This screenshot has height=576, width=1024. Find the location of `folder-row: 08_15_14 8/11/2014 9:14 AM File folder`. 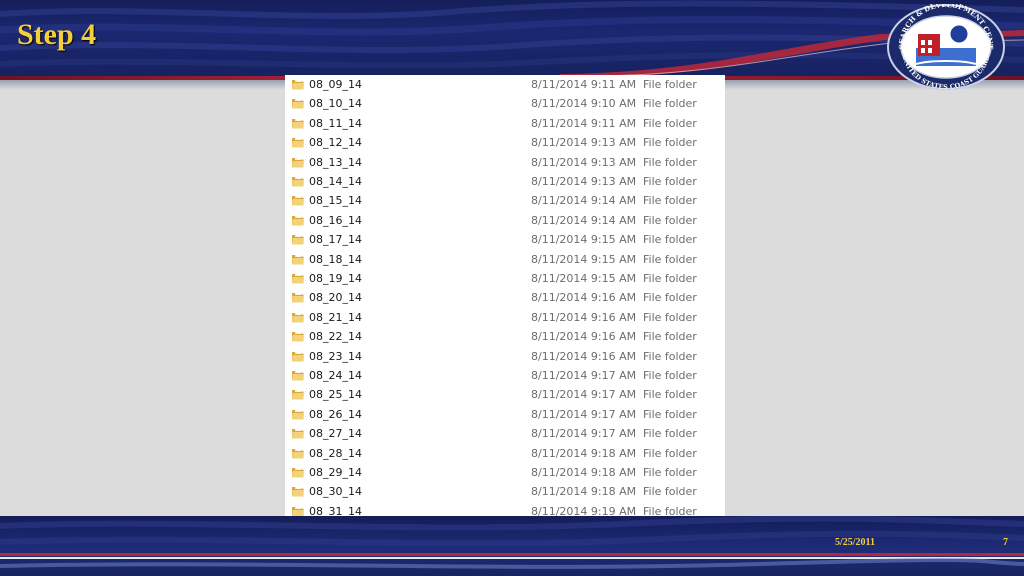

folder-row: 08_15_14 8/11/2014 9:14 AM File folder is located at coordinates (505, 200).